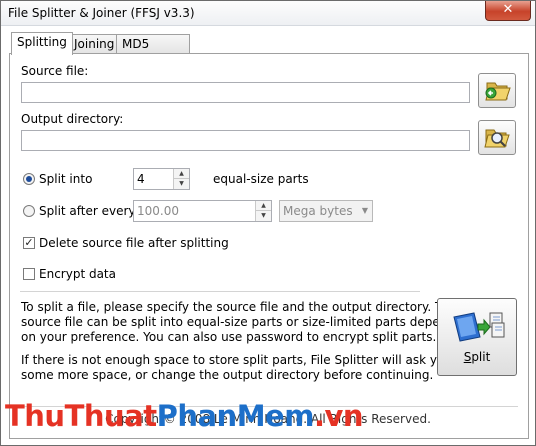 The height and width of the screenshot is (446, 536). What do you see at coordinates (268, 13) in the screenshot?
I see `title-bar: File Splitter & Joiner (FFSJ v3.3) ✕` at bounding box center [268, 13].